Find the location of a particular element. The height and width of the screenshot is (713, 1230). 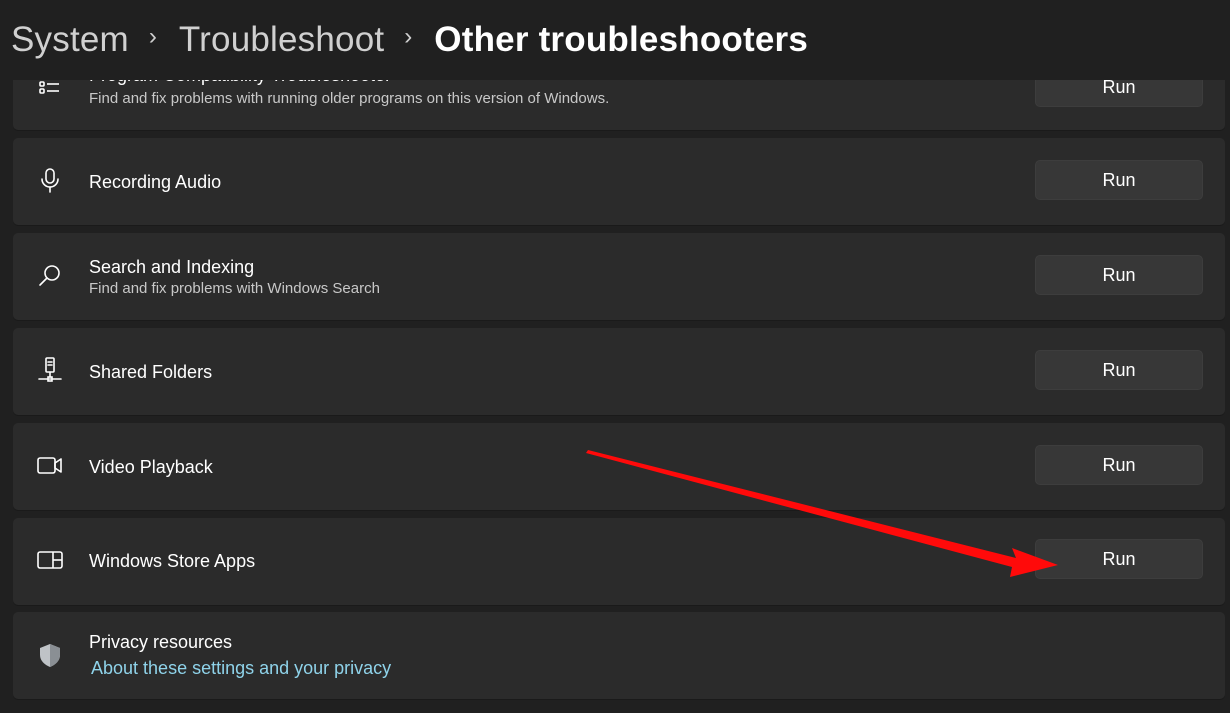

microphone-icon is located at coordinates (50, 180).